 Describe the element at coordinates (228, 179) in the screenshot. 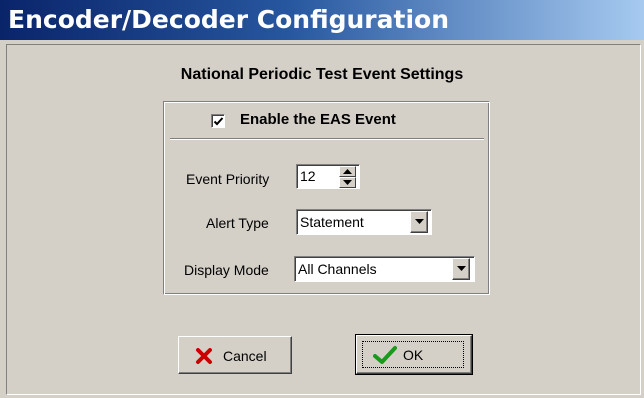

I see `event-priority-label: Event Priority` at that location.